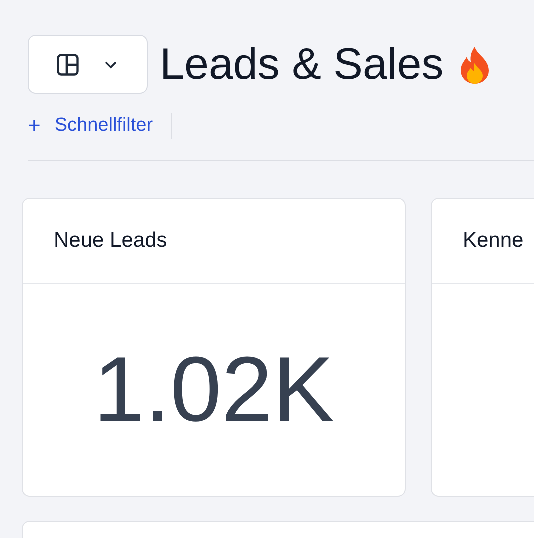 The height and width of the screenshot is (538, 534). I want to click on metric-value: 1.02K, so click(214, 390).